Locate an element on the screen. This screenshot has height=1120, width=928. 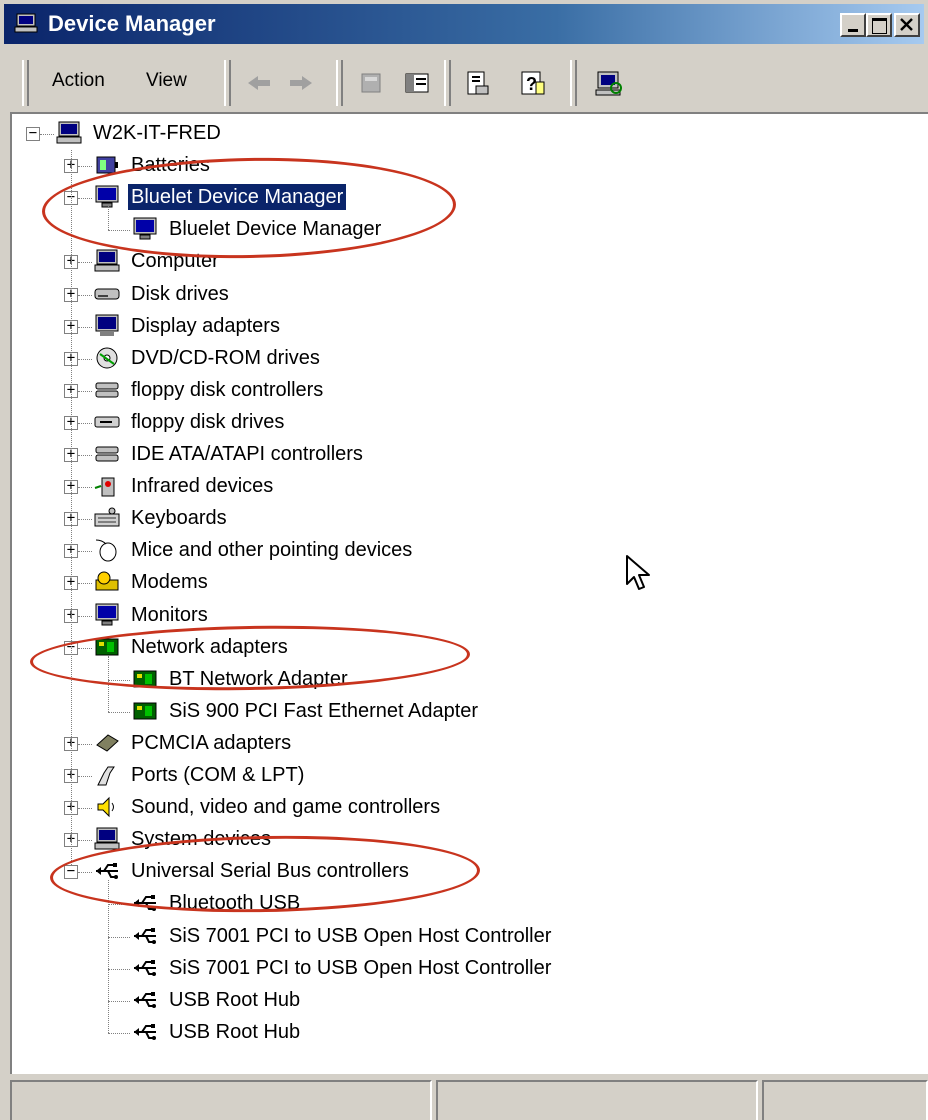
minimize-icon is located at coordinates (853, 30).